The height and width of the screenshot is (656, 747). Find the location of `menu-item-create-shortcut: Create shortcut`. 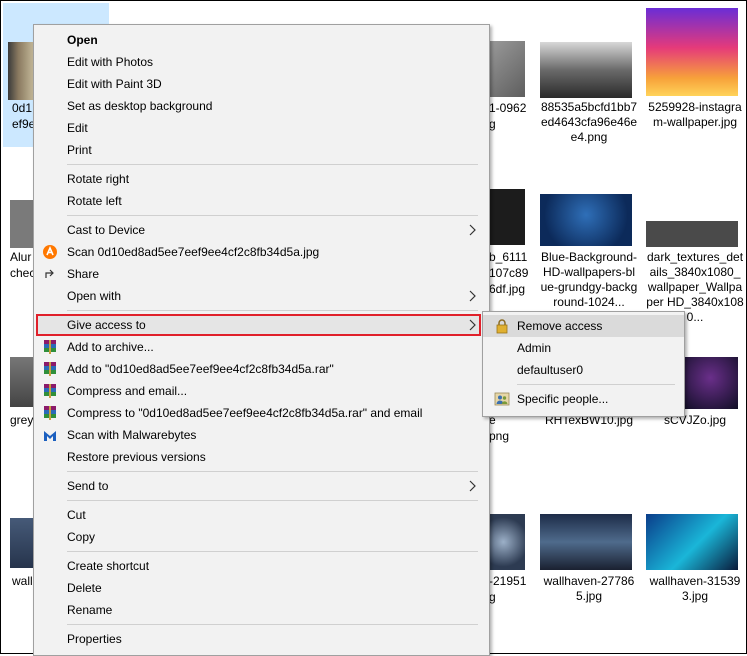

menu-item-create-shortcut: Create shortcut is located at coordinates (261, 566).